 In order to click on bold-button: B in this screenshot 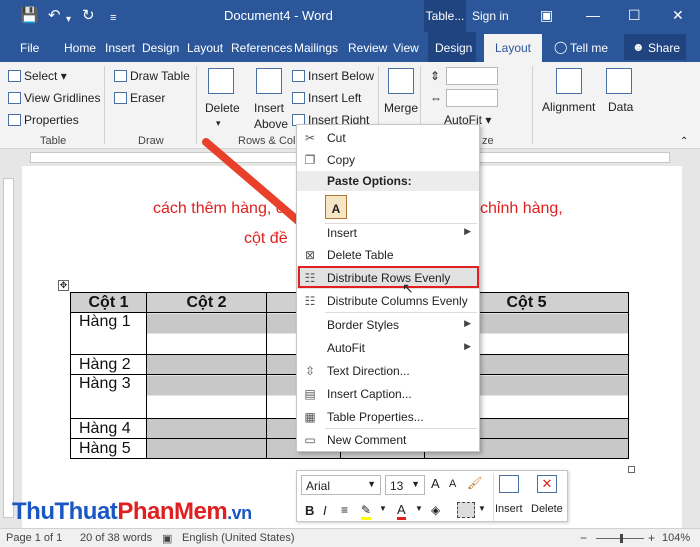, I will do `click(309, 510)`.